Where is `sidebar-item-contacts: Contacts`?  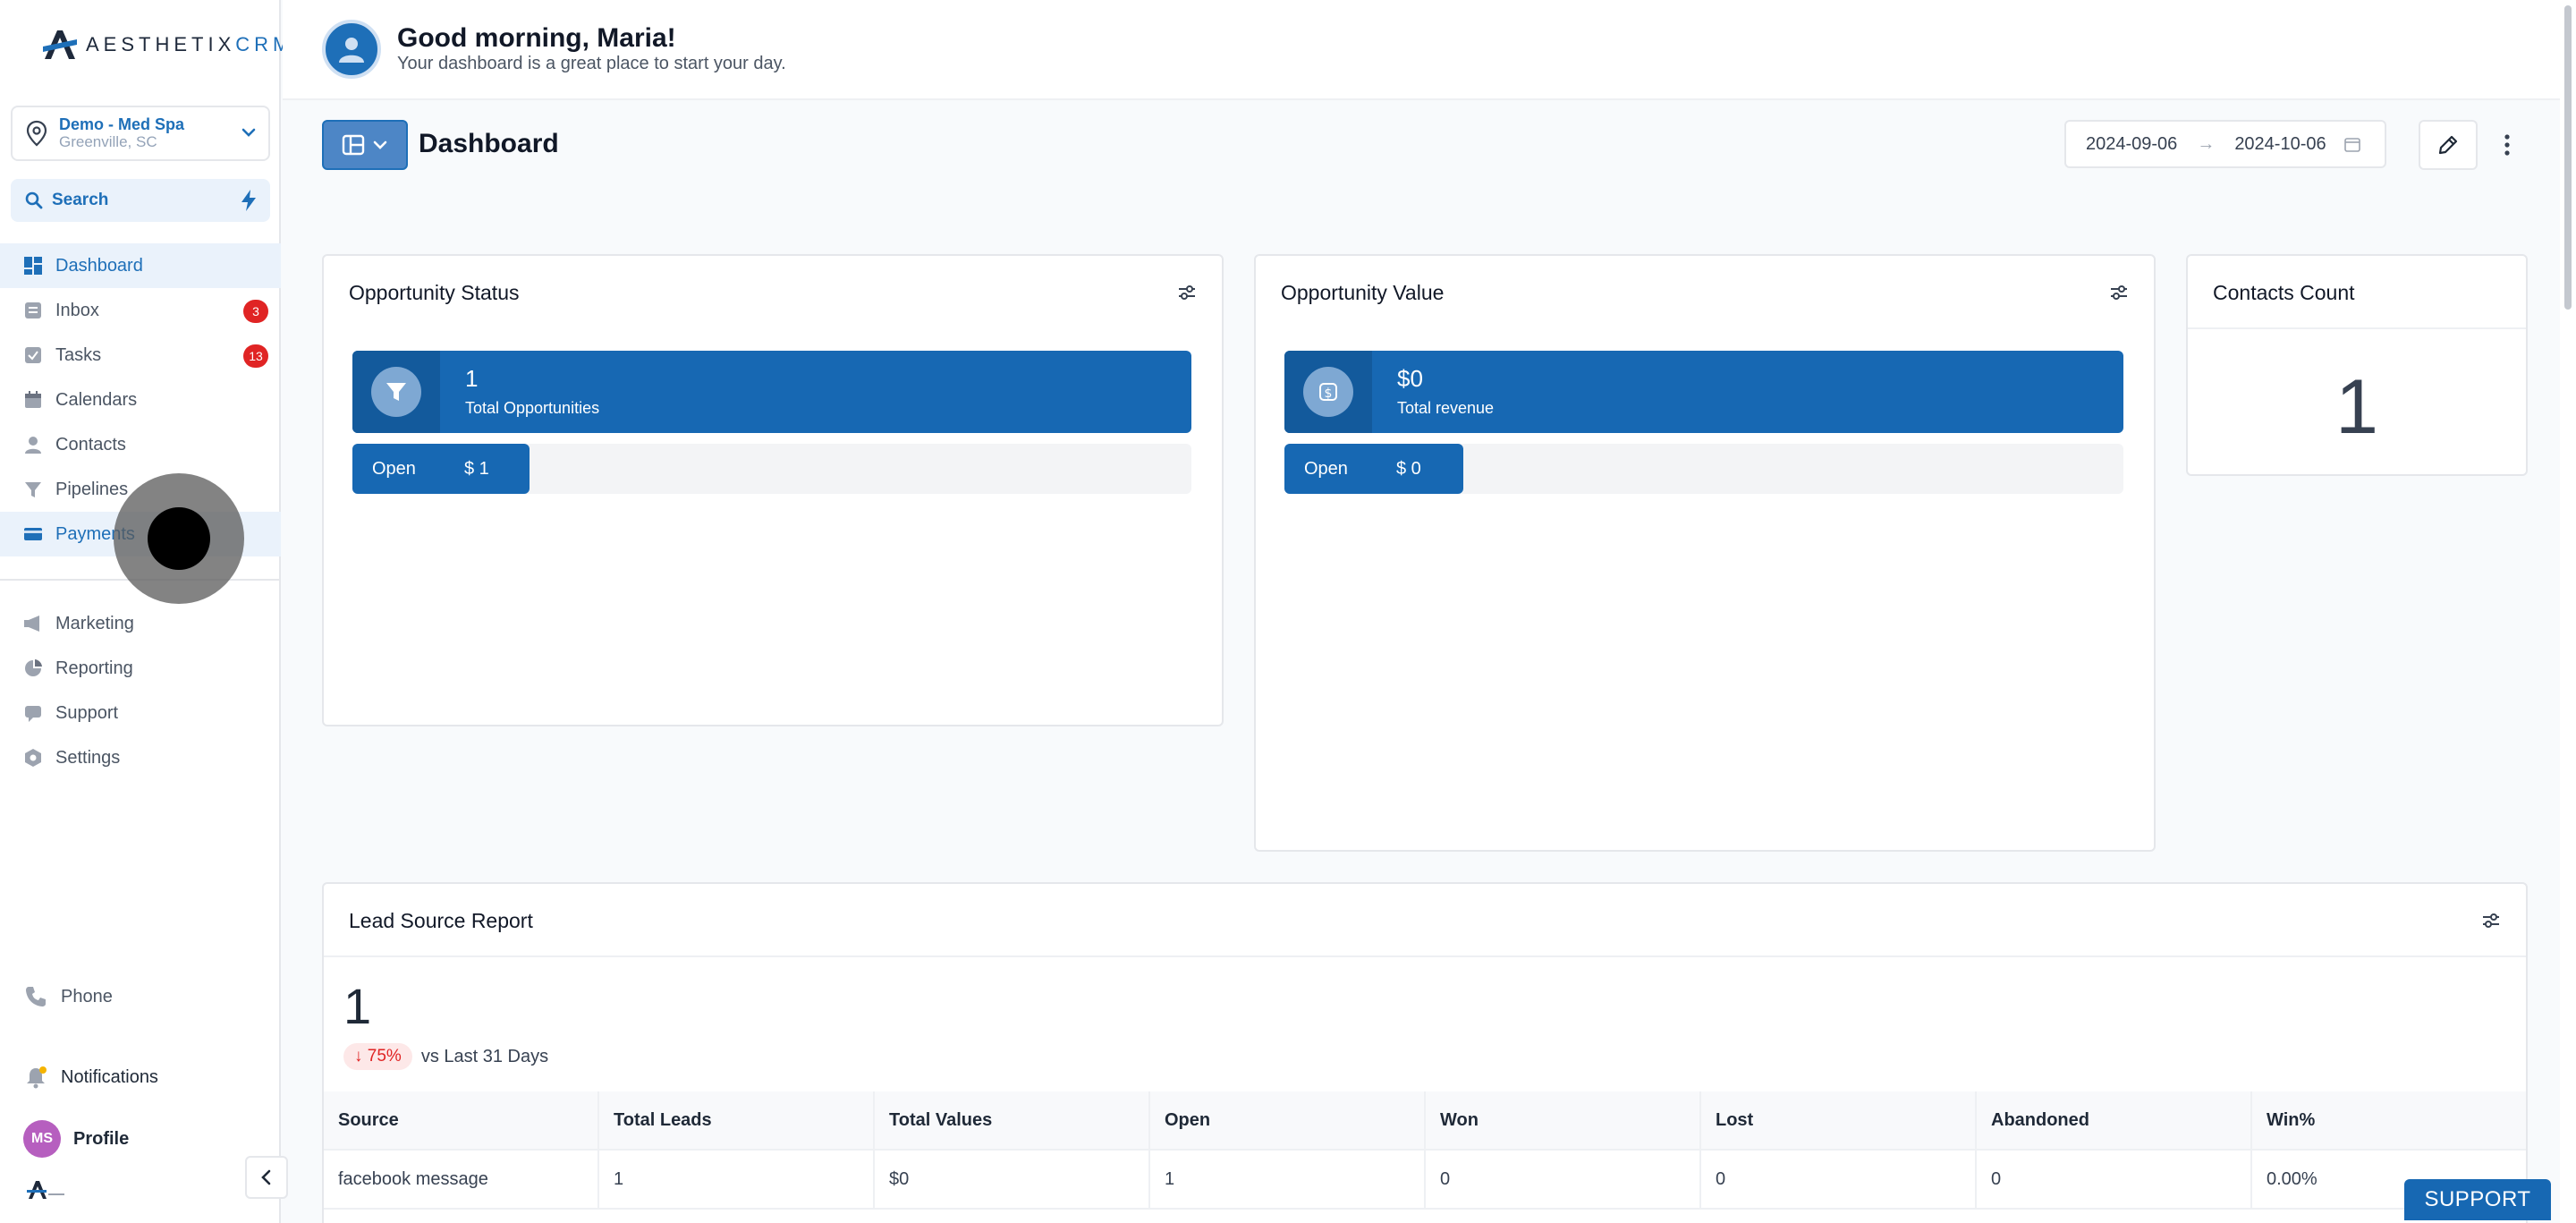
sidebar-item-contacts: Contacts is located at coordinates (140, 444).